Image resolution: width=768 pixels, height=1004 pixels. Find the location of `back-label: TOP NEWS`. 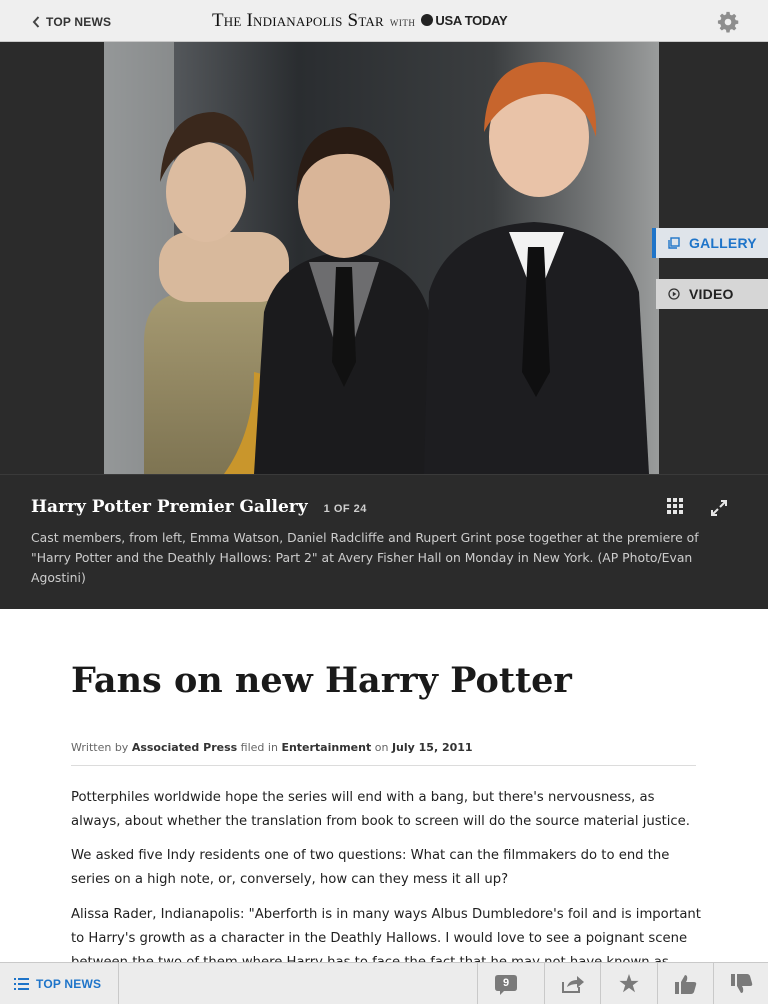

back-label: TOP NEWS is located at coordinates (79, 22).